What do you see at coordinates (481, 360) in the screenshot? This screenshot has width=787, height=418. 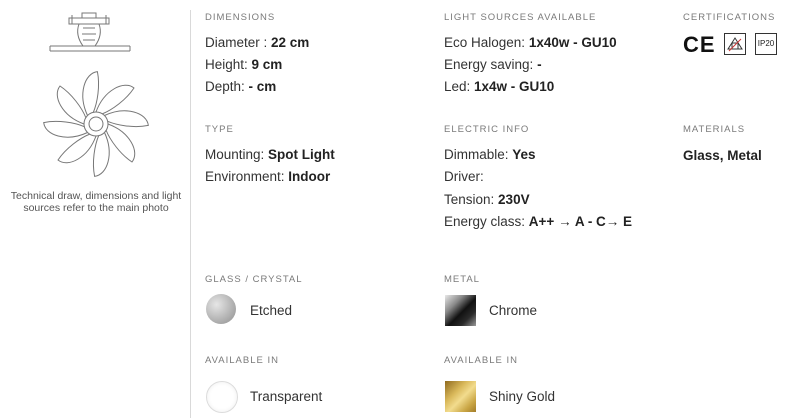 I see `available-in-metal-heading: AVAILABLE IN` at bounding box center [481, 360].